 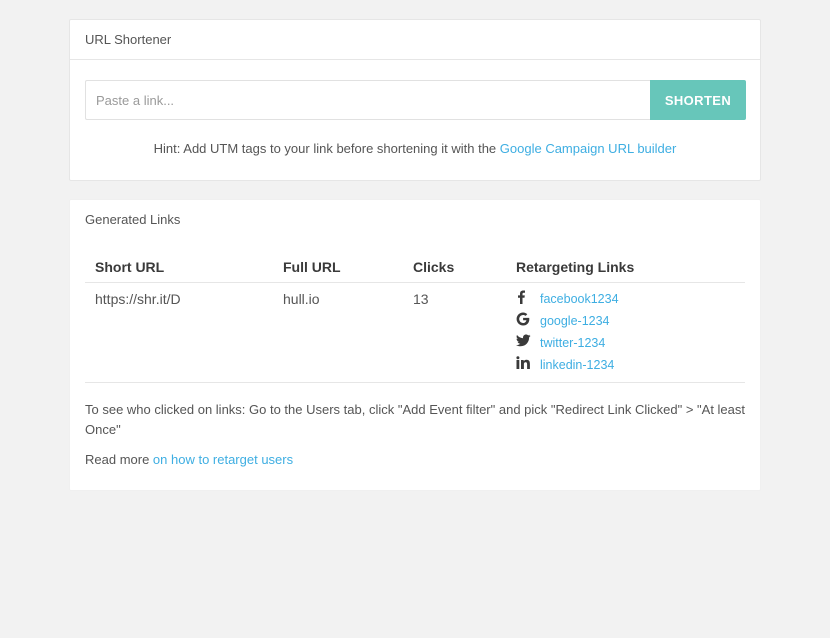 I want to click on clicks-cell: 13, so click(x=454, y=332).